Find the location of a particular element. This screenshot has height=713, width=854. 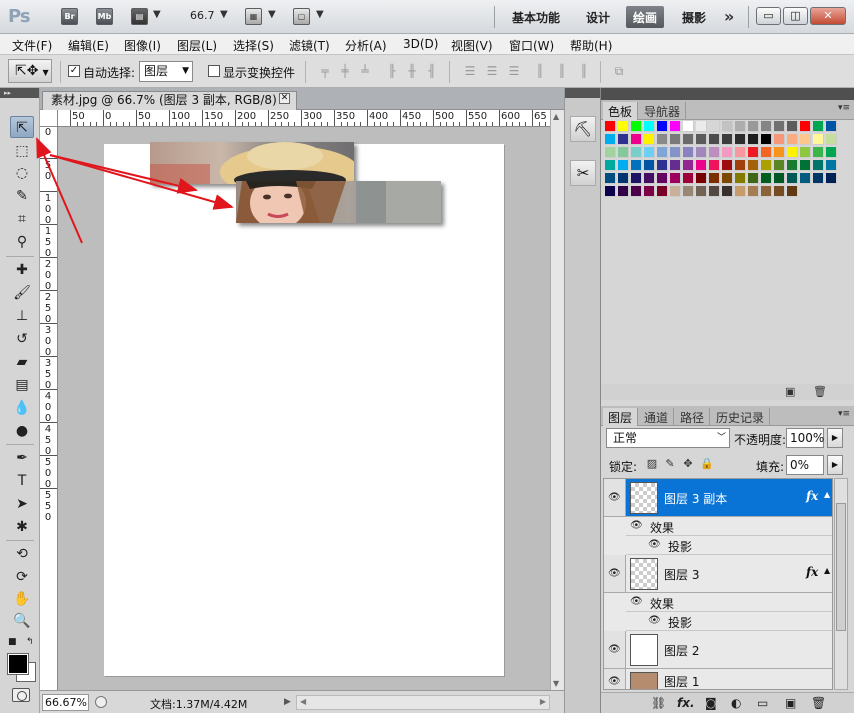

history-brush-tool-icon: ↺ is located at coordinates (22, 339).